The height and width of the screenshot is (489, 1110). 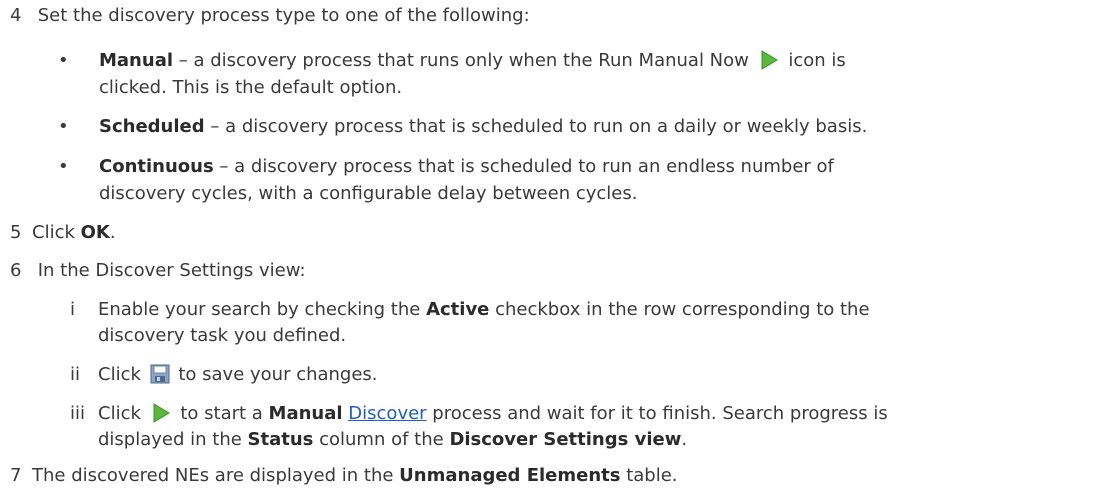 What do you see at coordinates (510, 475) in the screenshot?
I see `term-unmanaged-elements: Unmanaged Elements` at bounding box center [510, 475].